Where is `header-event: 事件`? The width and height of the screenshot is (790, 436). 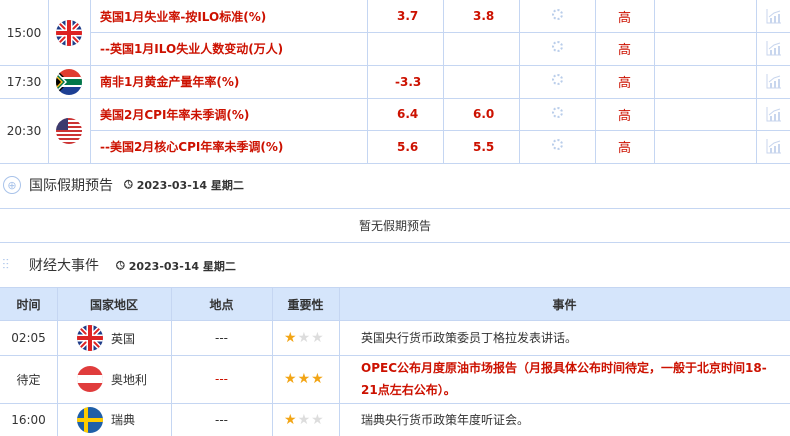
header-event: 事件 is located at coordinates (564, 304).